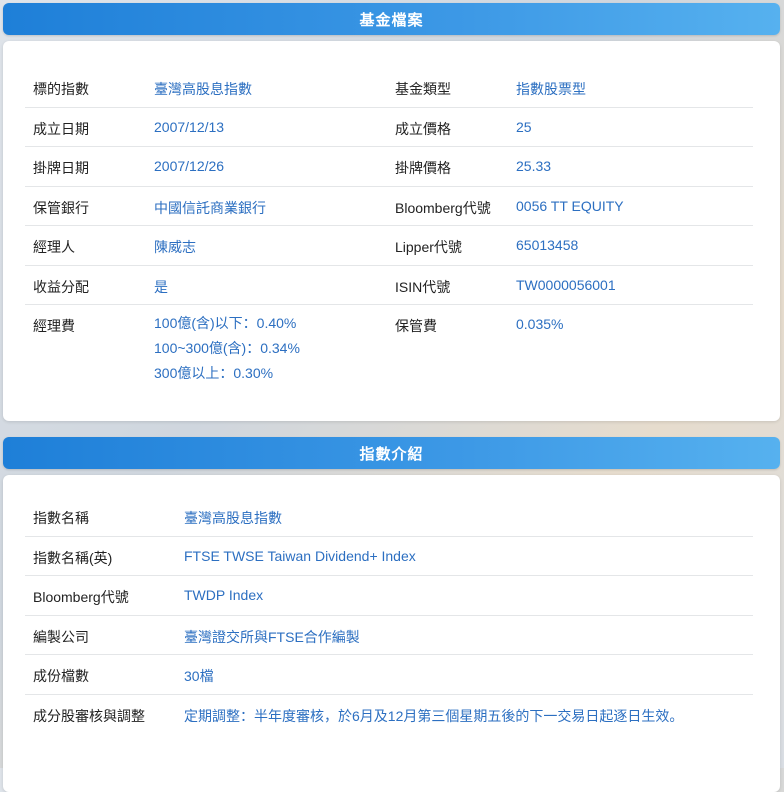  Describe the element at coordinates (389, 246) in the screenshot. I see `fund-profile-row: 經理人 陳威志 Lipper代號 65013458` at that location.